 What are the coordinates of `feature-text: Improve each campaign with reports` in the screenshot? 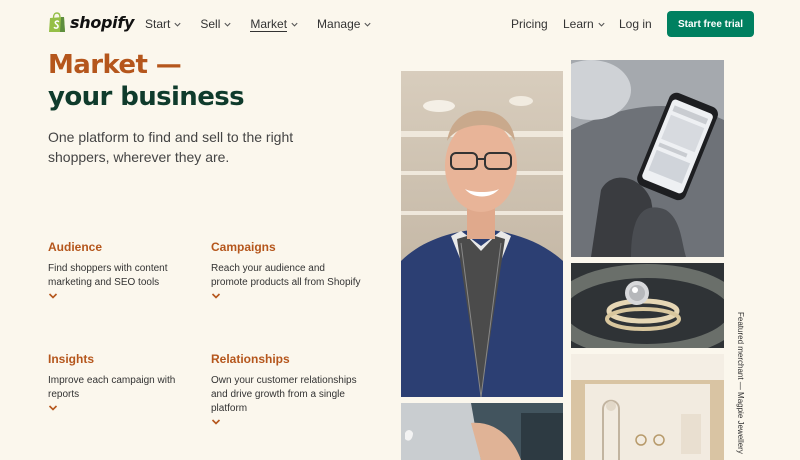 It's located at (112, 387).